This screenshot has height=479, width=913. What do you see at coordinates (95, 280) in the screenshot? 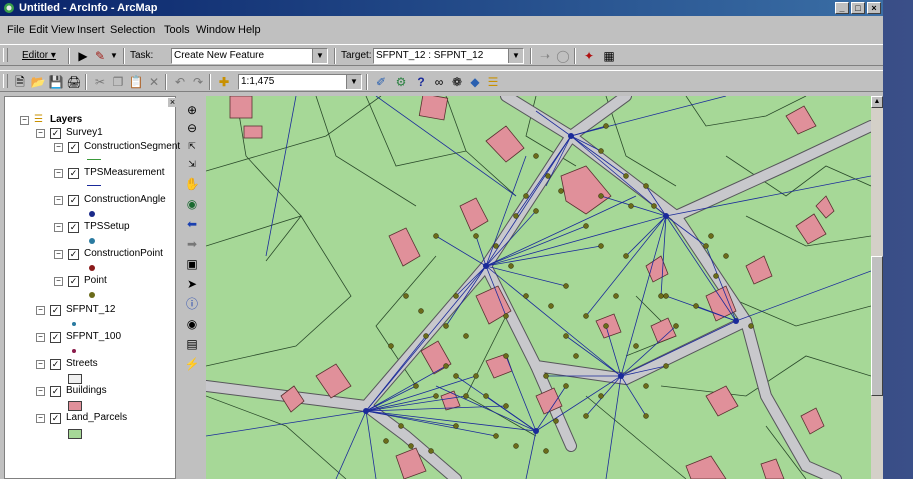
I see `toc-layer-label: Point` at bounding box center [95, 280].